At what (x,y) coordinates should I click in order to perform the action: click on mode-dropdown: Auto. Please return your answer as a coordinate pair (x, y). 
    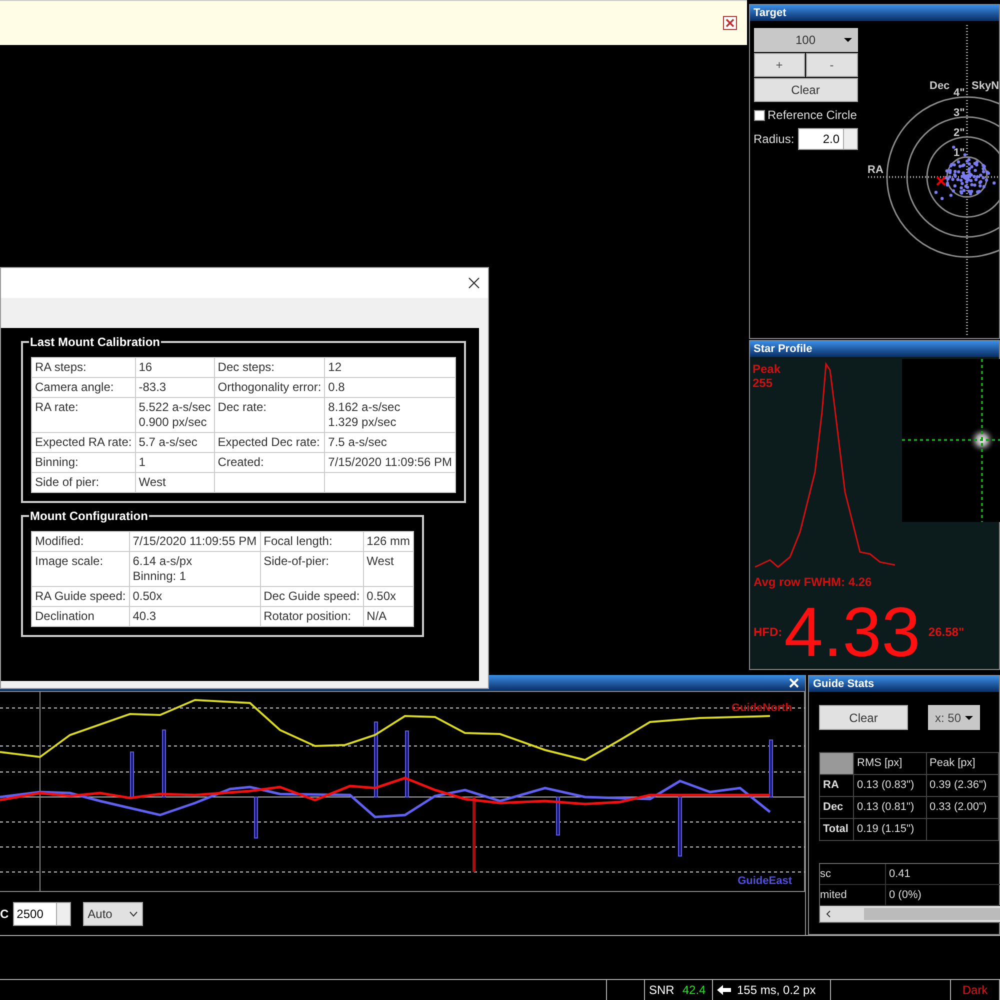
    Looking at the image, I should click on (112, 914).